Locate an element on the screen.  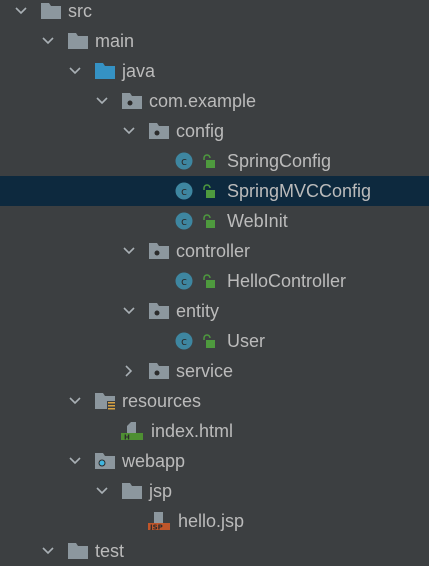
tree-item-label: hello.jsp is located at coordinates (211, 521).